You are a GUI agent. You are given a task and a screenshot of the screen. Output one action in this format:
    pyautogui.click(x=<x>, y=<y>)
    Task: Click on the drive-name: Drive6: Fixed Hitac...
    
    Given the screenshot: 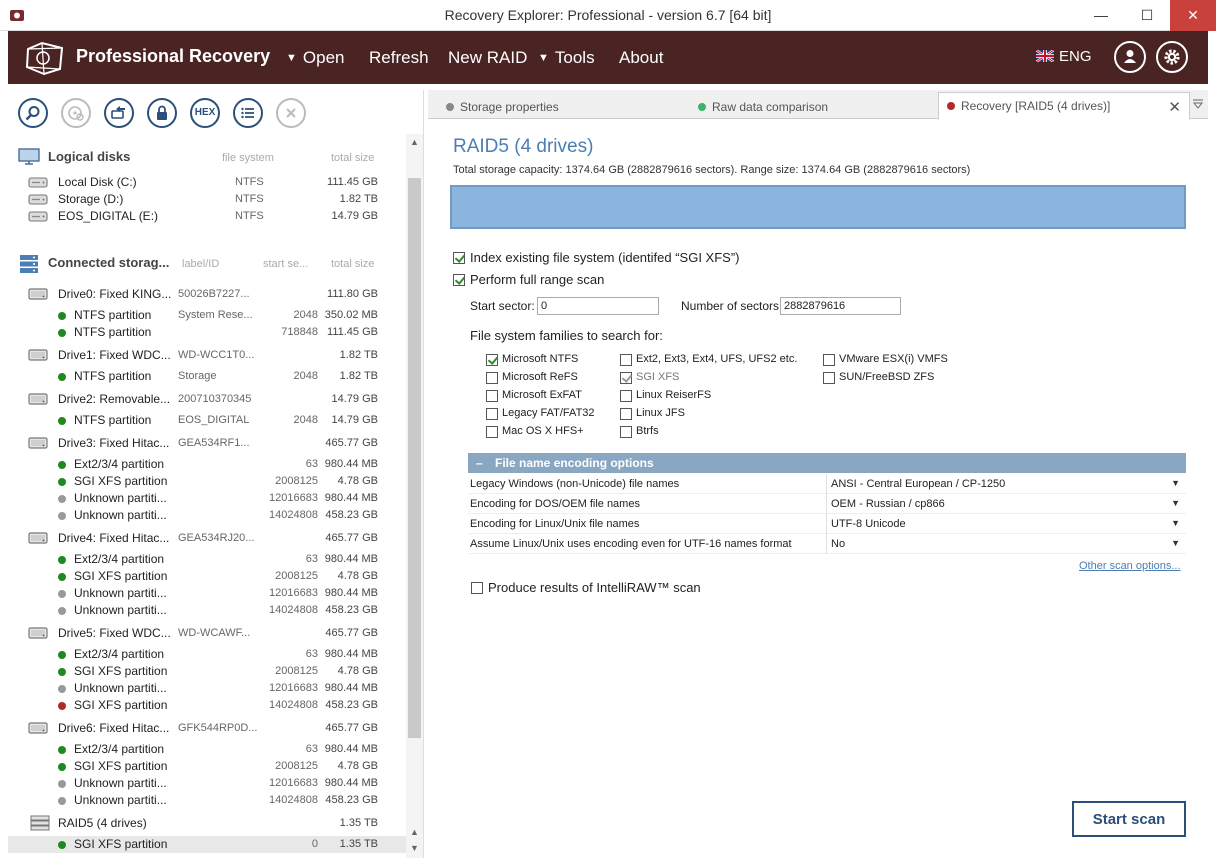 What is the action you would take?
    pyautogui.click(x=114, y=728)
    